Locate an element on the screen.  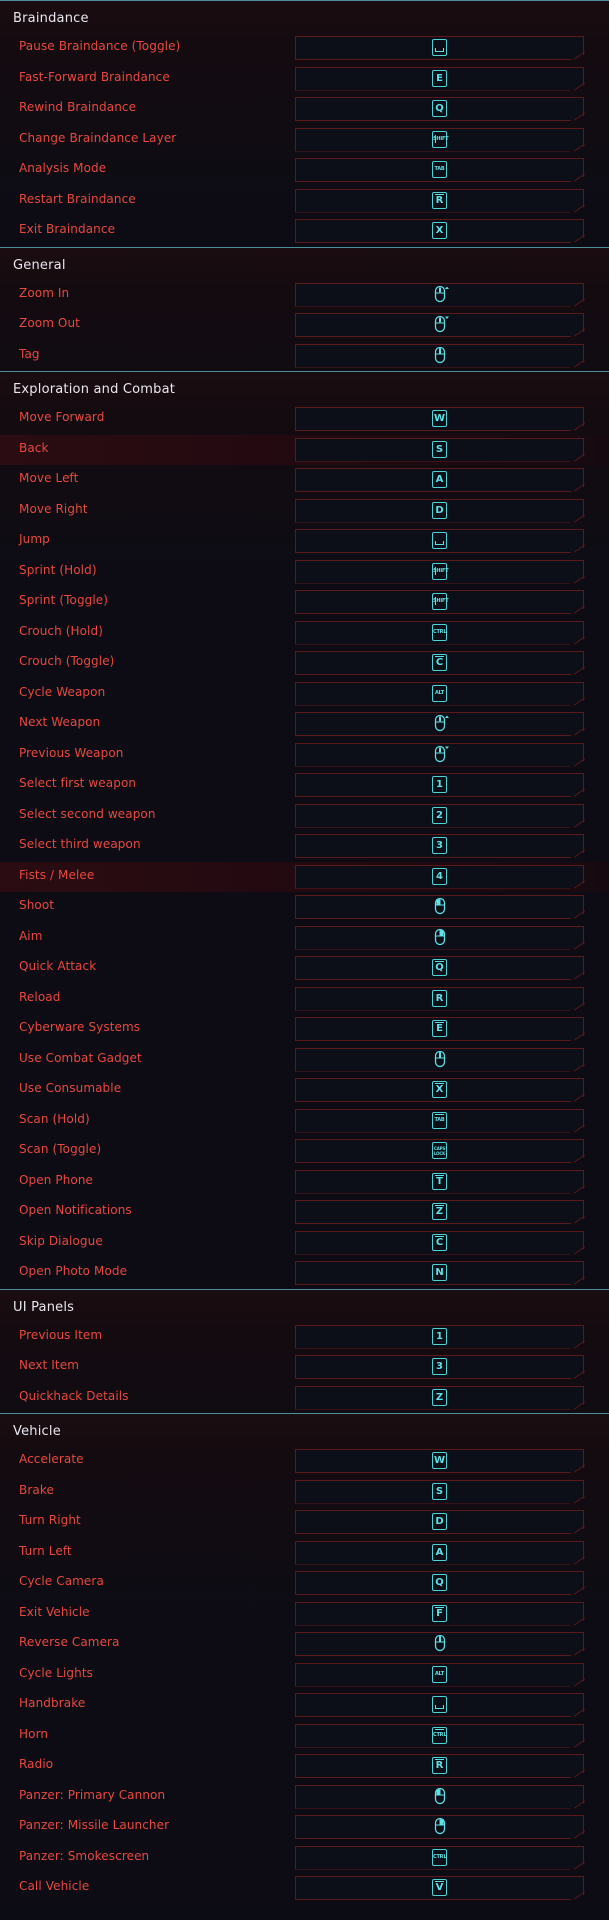
binding-row-use-combat-gadget: Use Combat Gadget is located at coordinates (304, 1060).